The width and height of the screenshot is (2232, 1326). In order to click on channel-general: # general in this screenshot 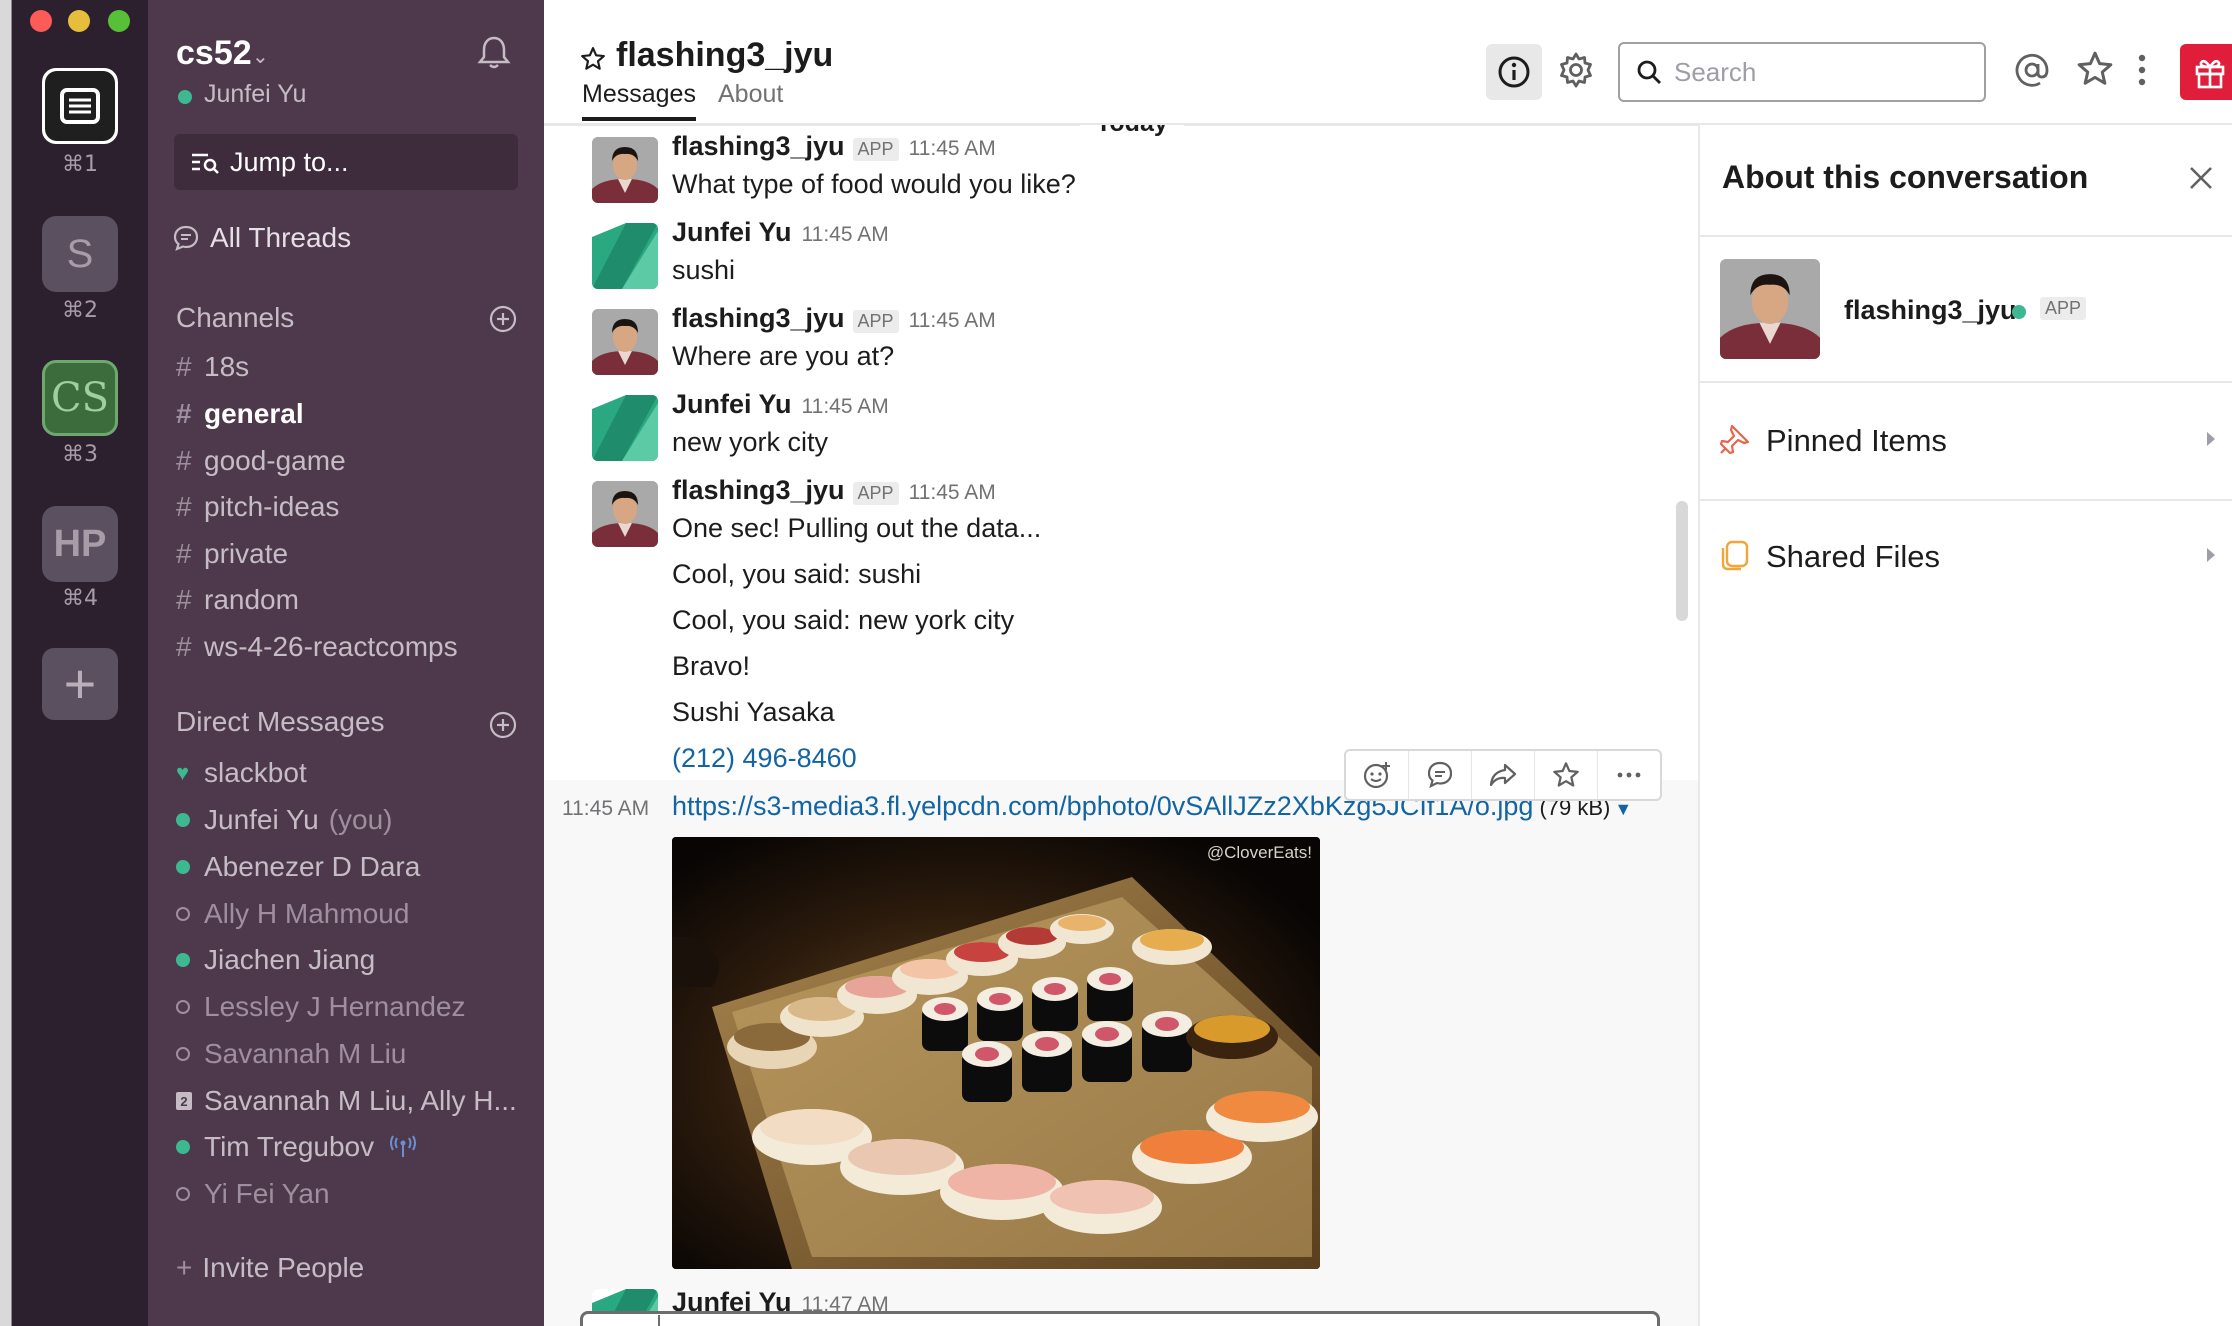, I will do `click(356, 414)`.